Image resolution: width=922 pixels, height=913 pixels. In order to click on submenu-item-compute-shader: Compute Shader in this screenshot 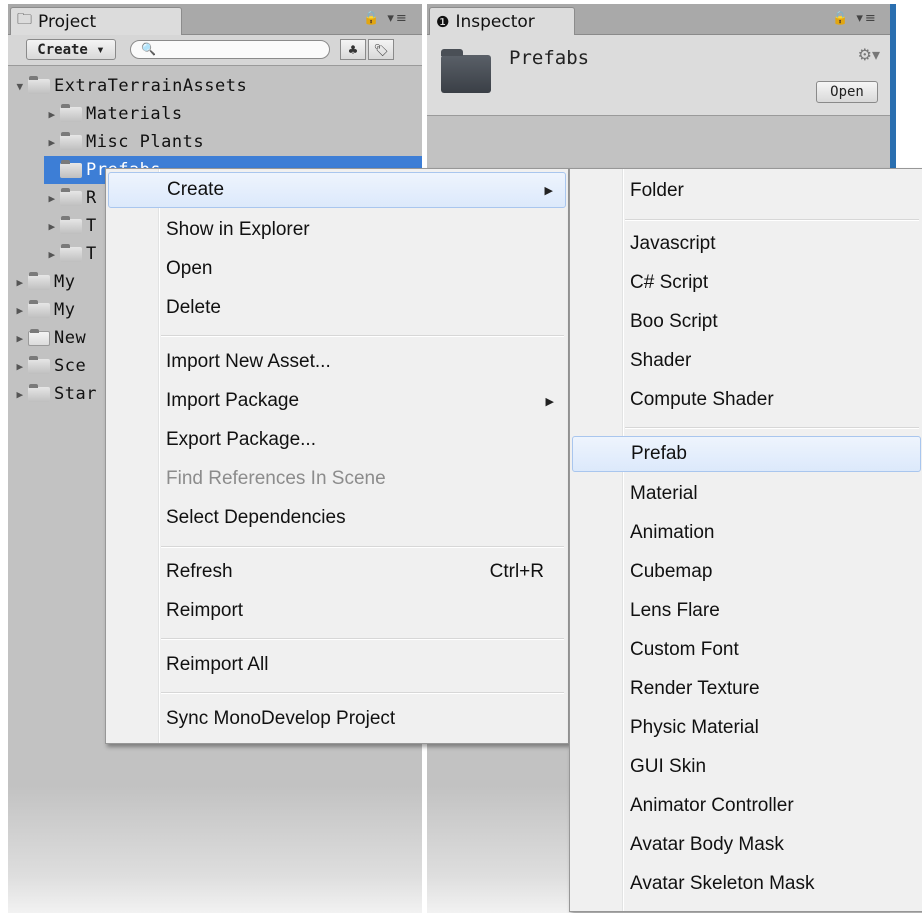, I will do `click(746, 400)`.